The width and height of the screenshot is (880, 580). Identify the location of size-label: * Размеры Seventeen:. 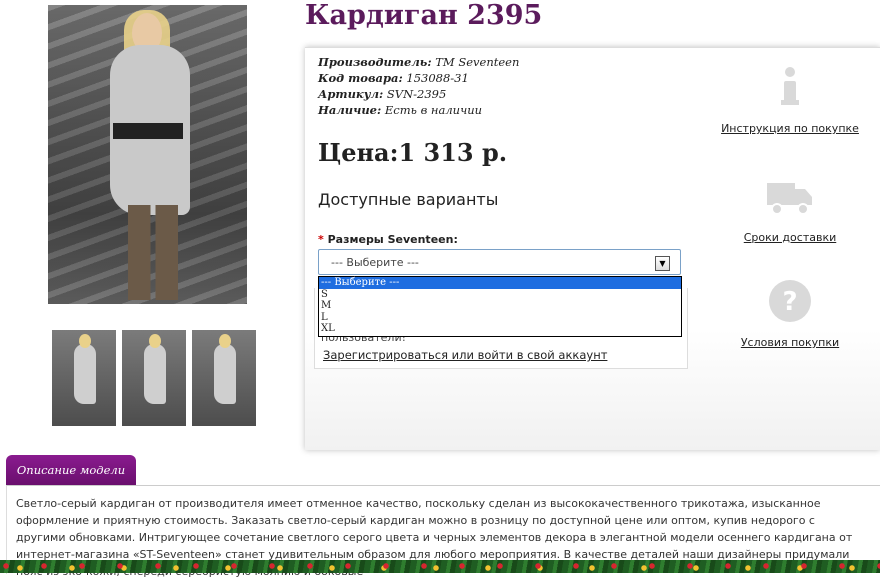
(388, 239).